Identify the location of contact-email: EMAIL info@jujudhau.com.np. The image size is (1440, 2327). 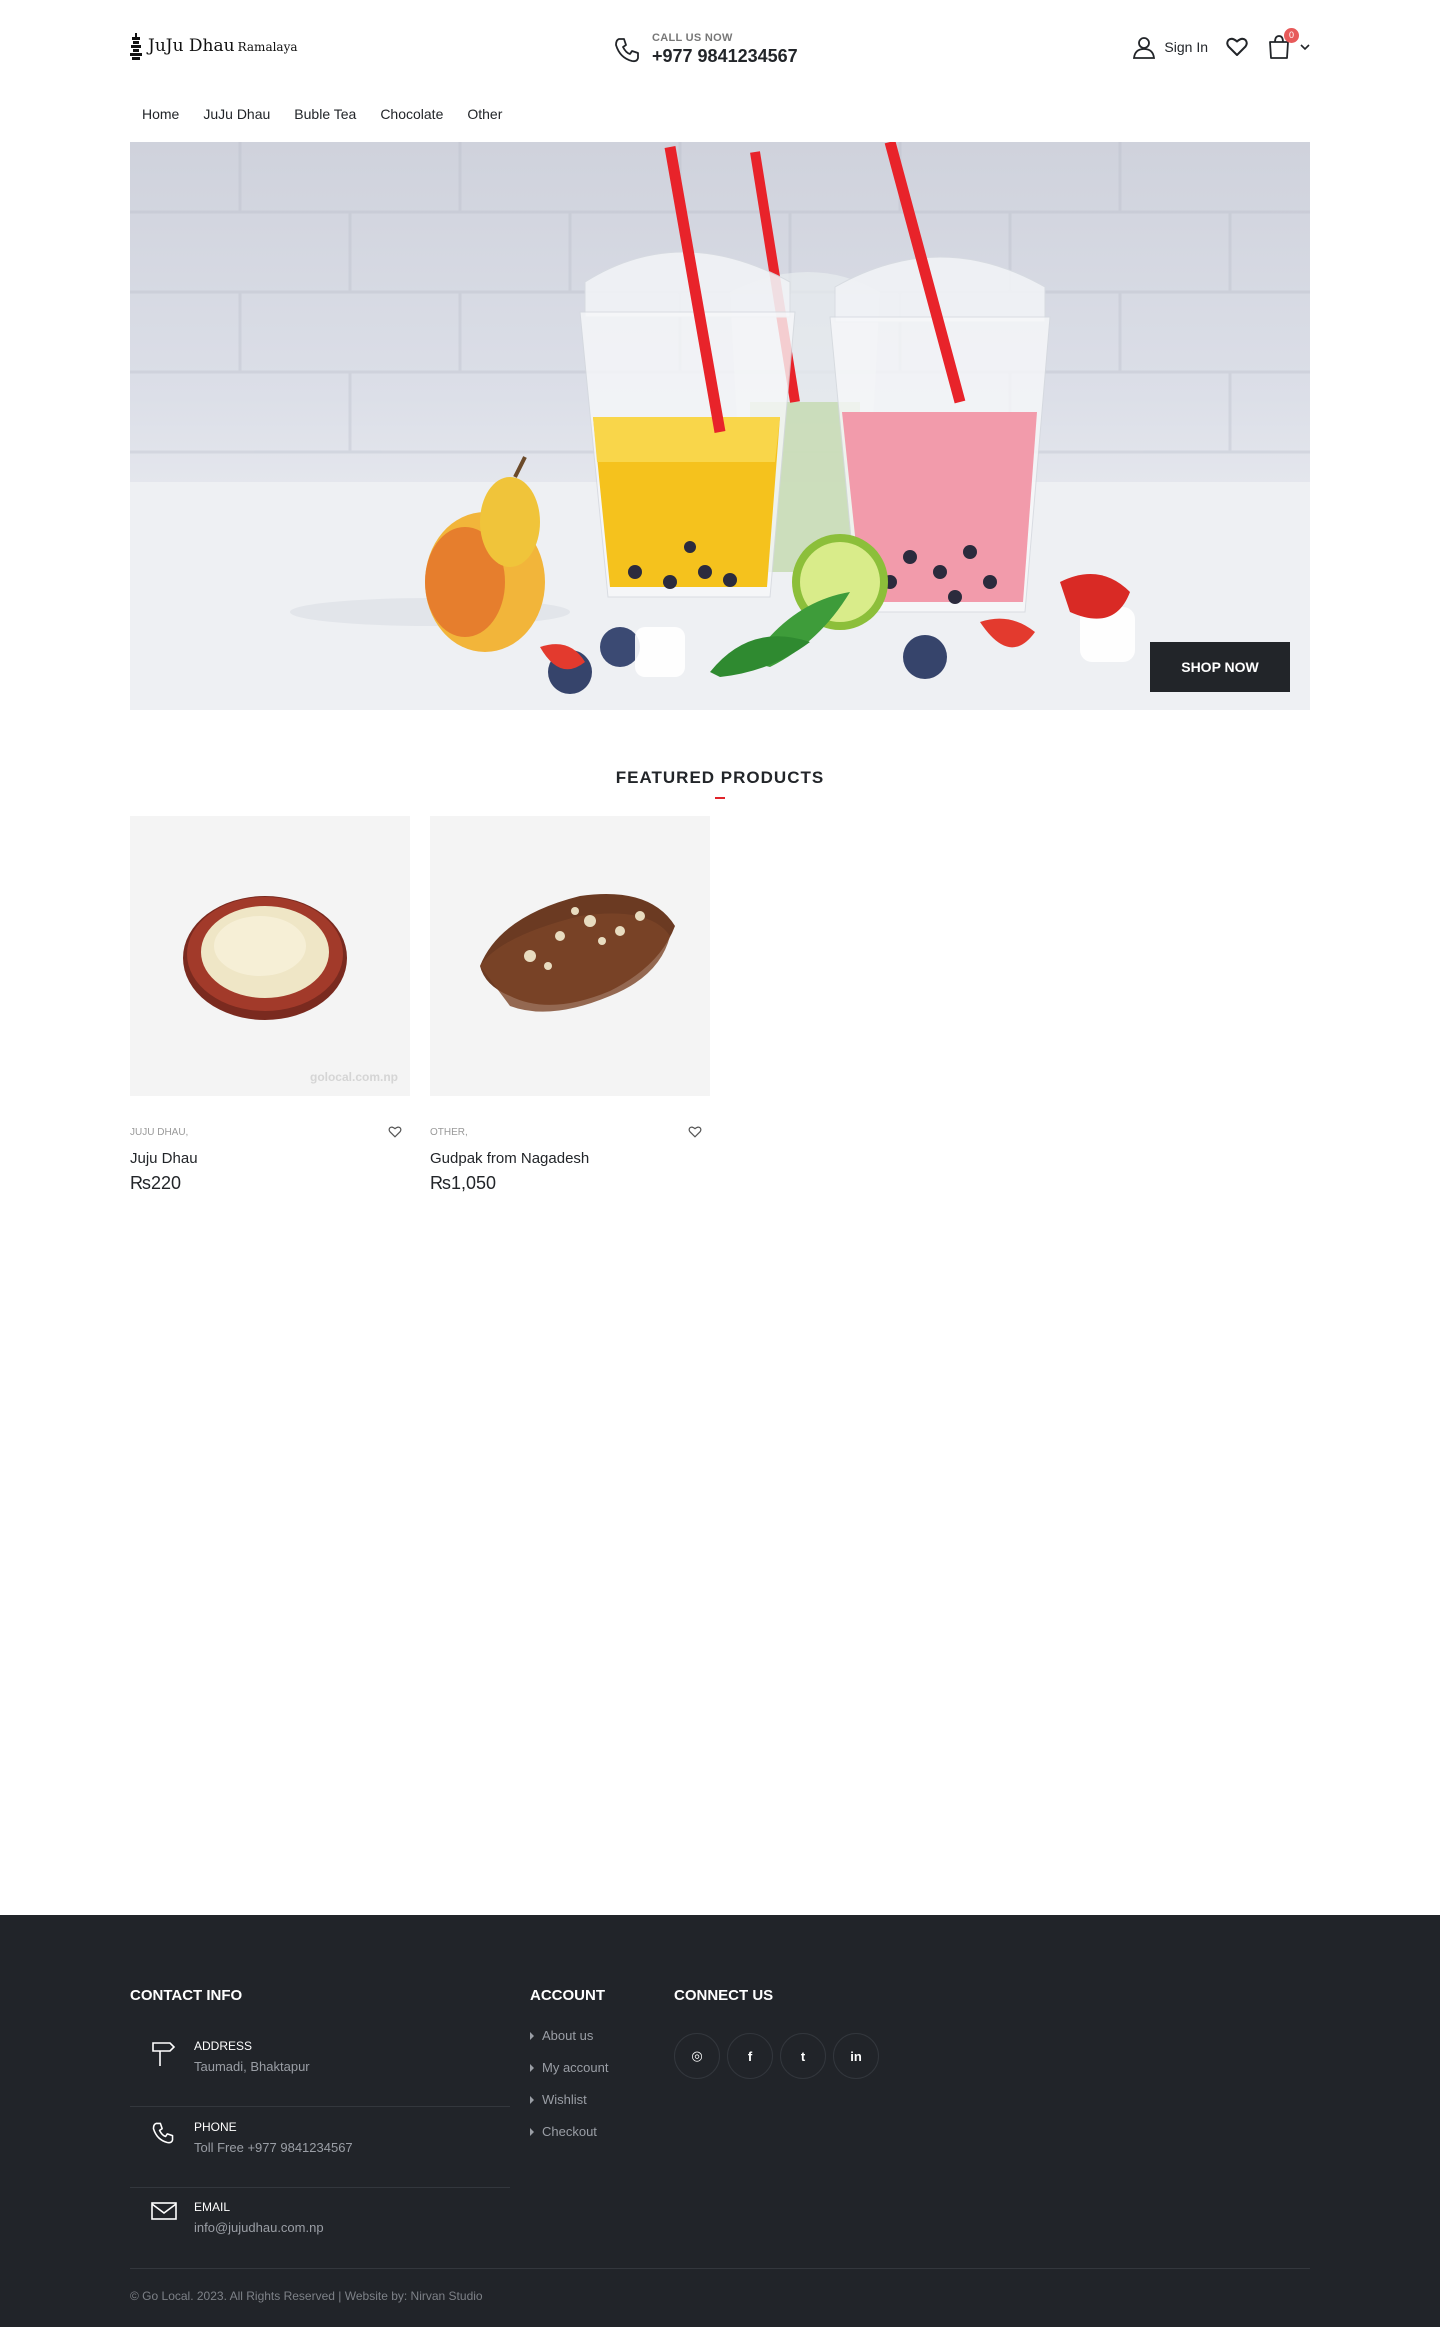
(320, 2228).